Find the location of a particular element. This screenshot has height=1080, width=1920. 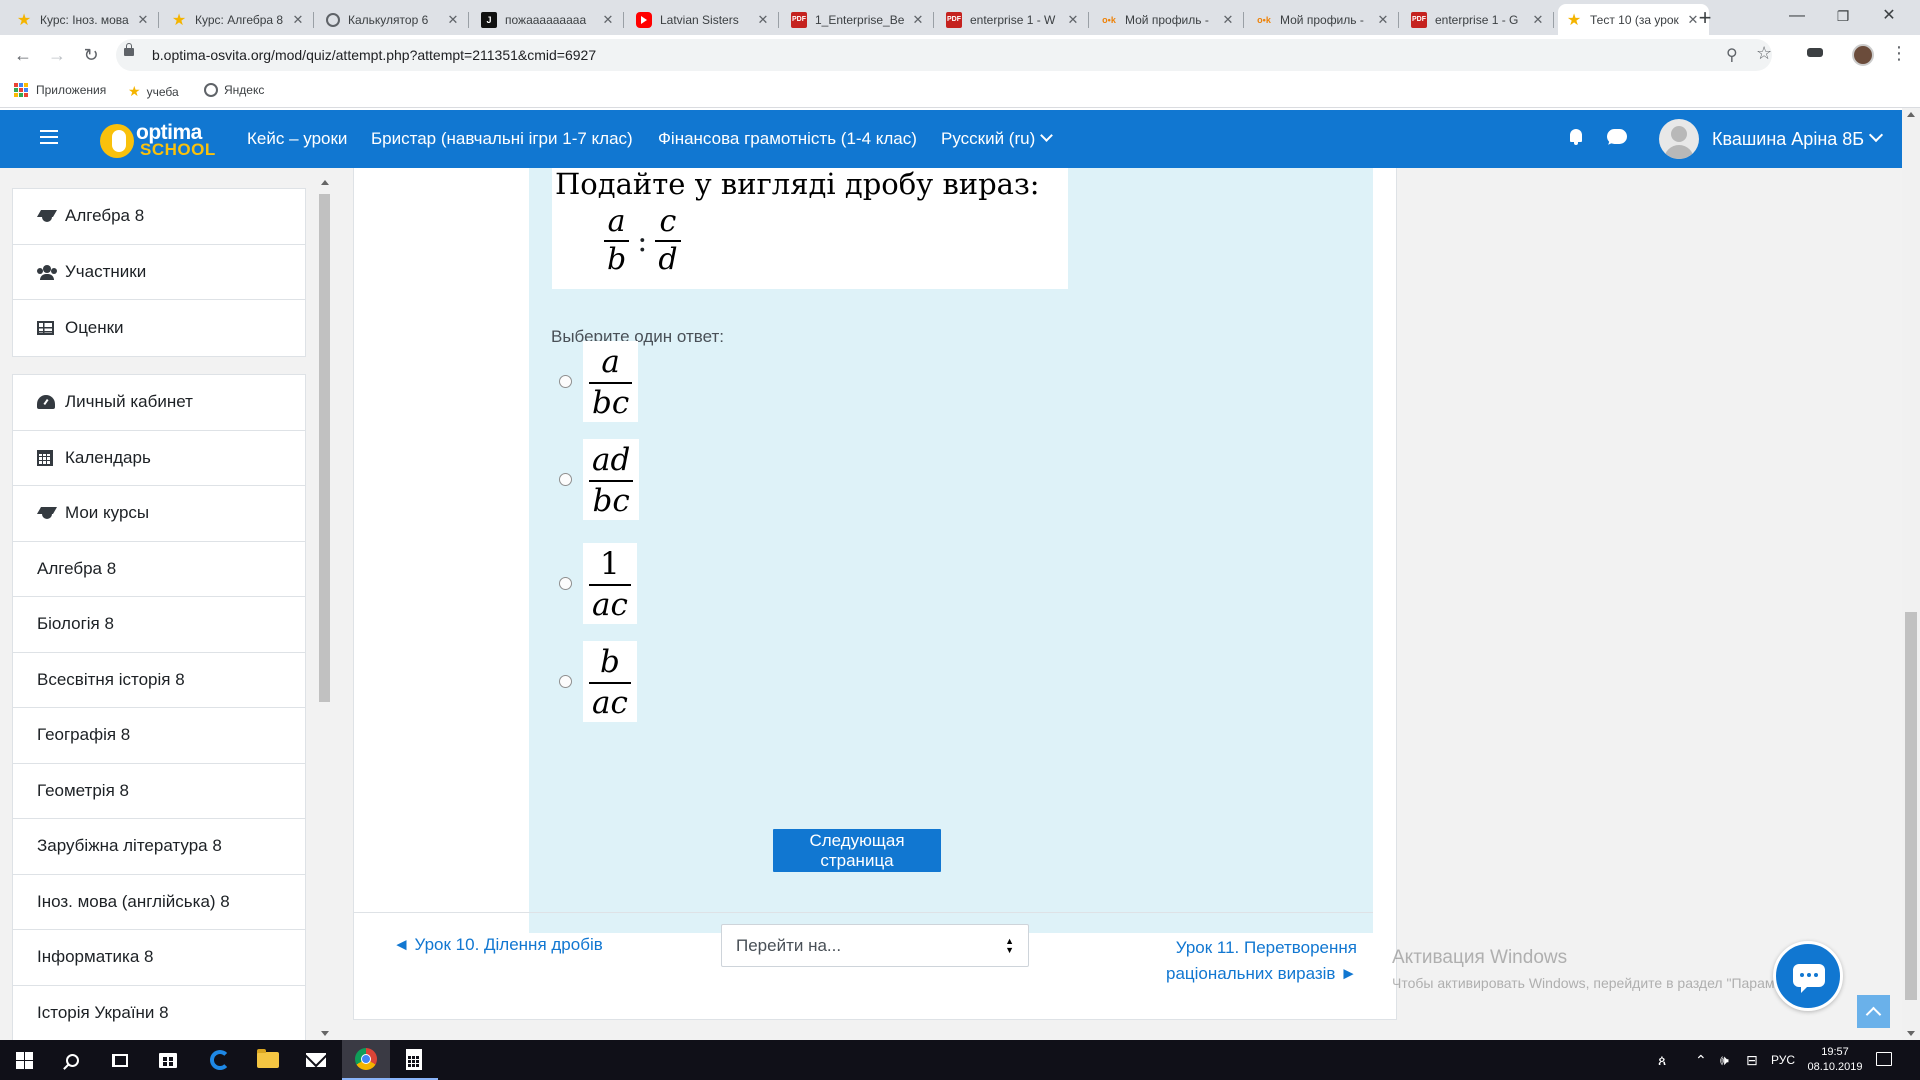

answer-option-4: b ac is located at coordinates (594, 681).